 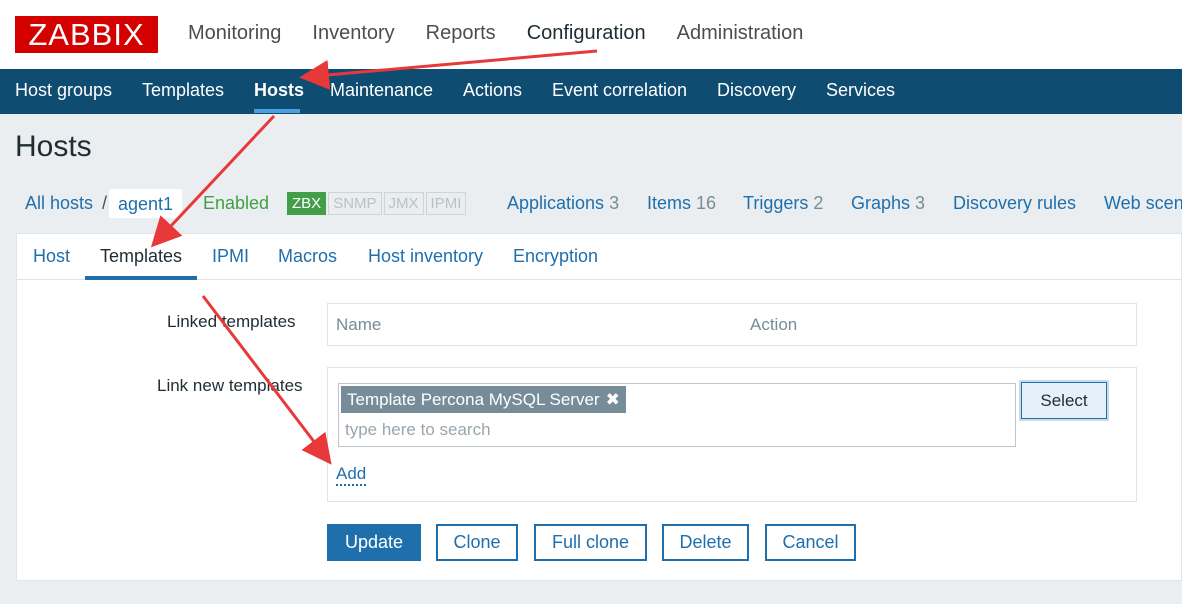 I want to click on active-tab-indicator, so click(x=141, y=278).